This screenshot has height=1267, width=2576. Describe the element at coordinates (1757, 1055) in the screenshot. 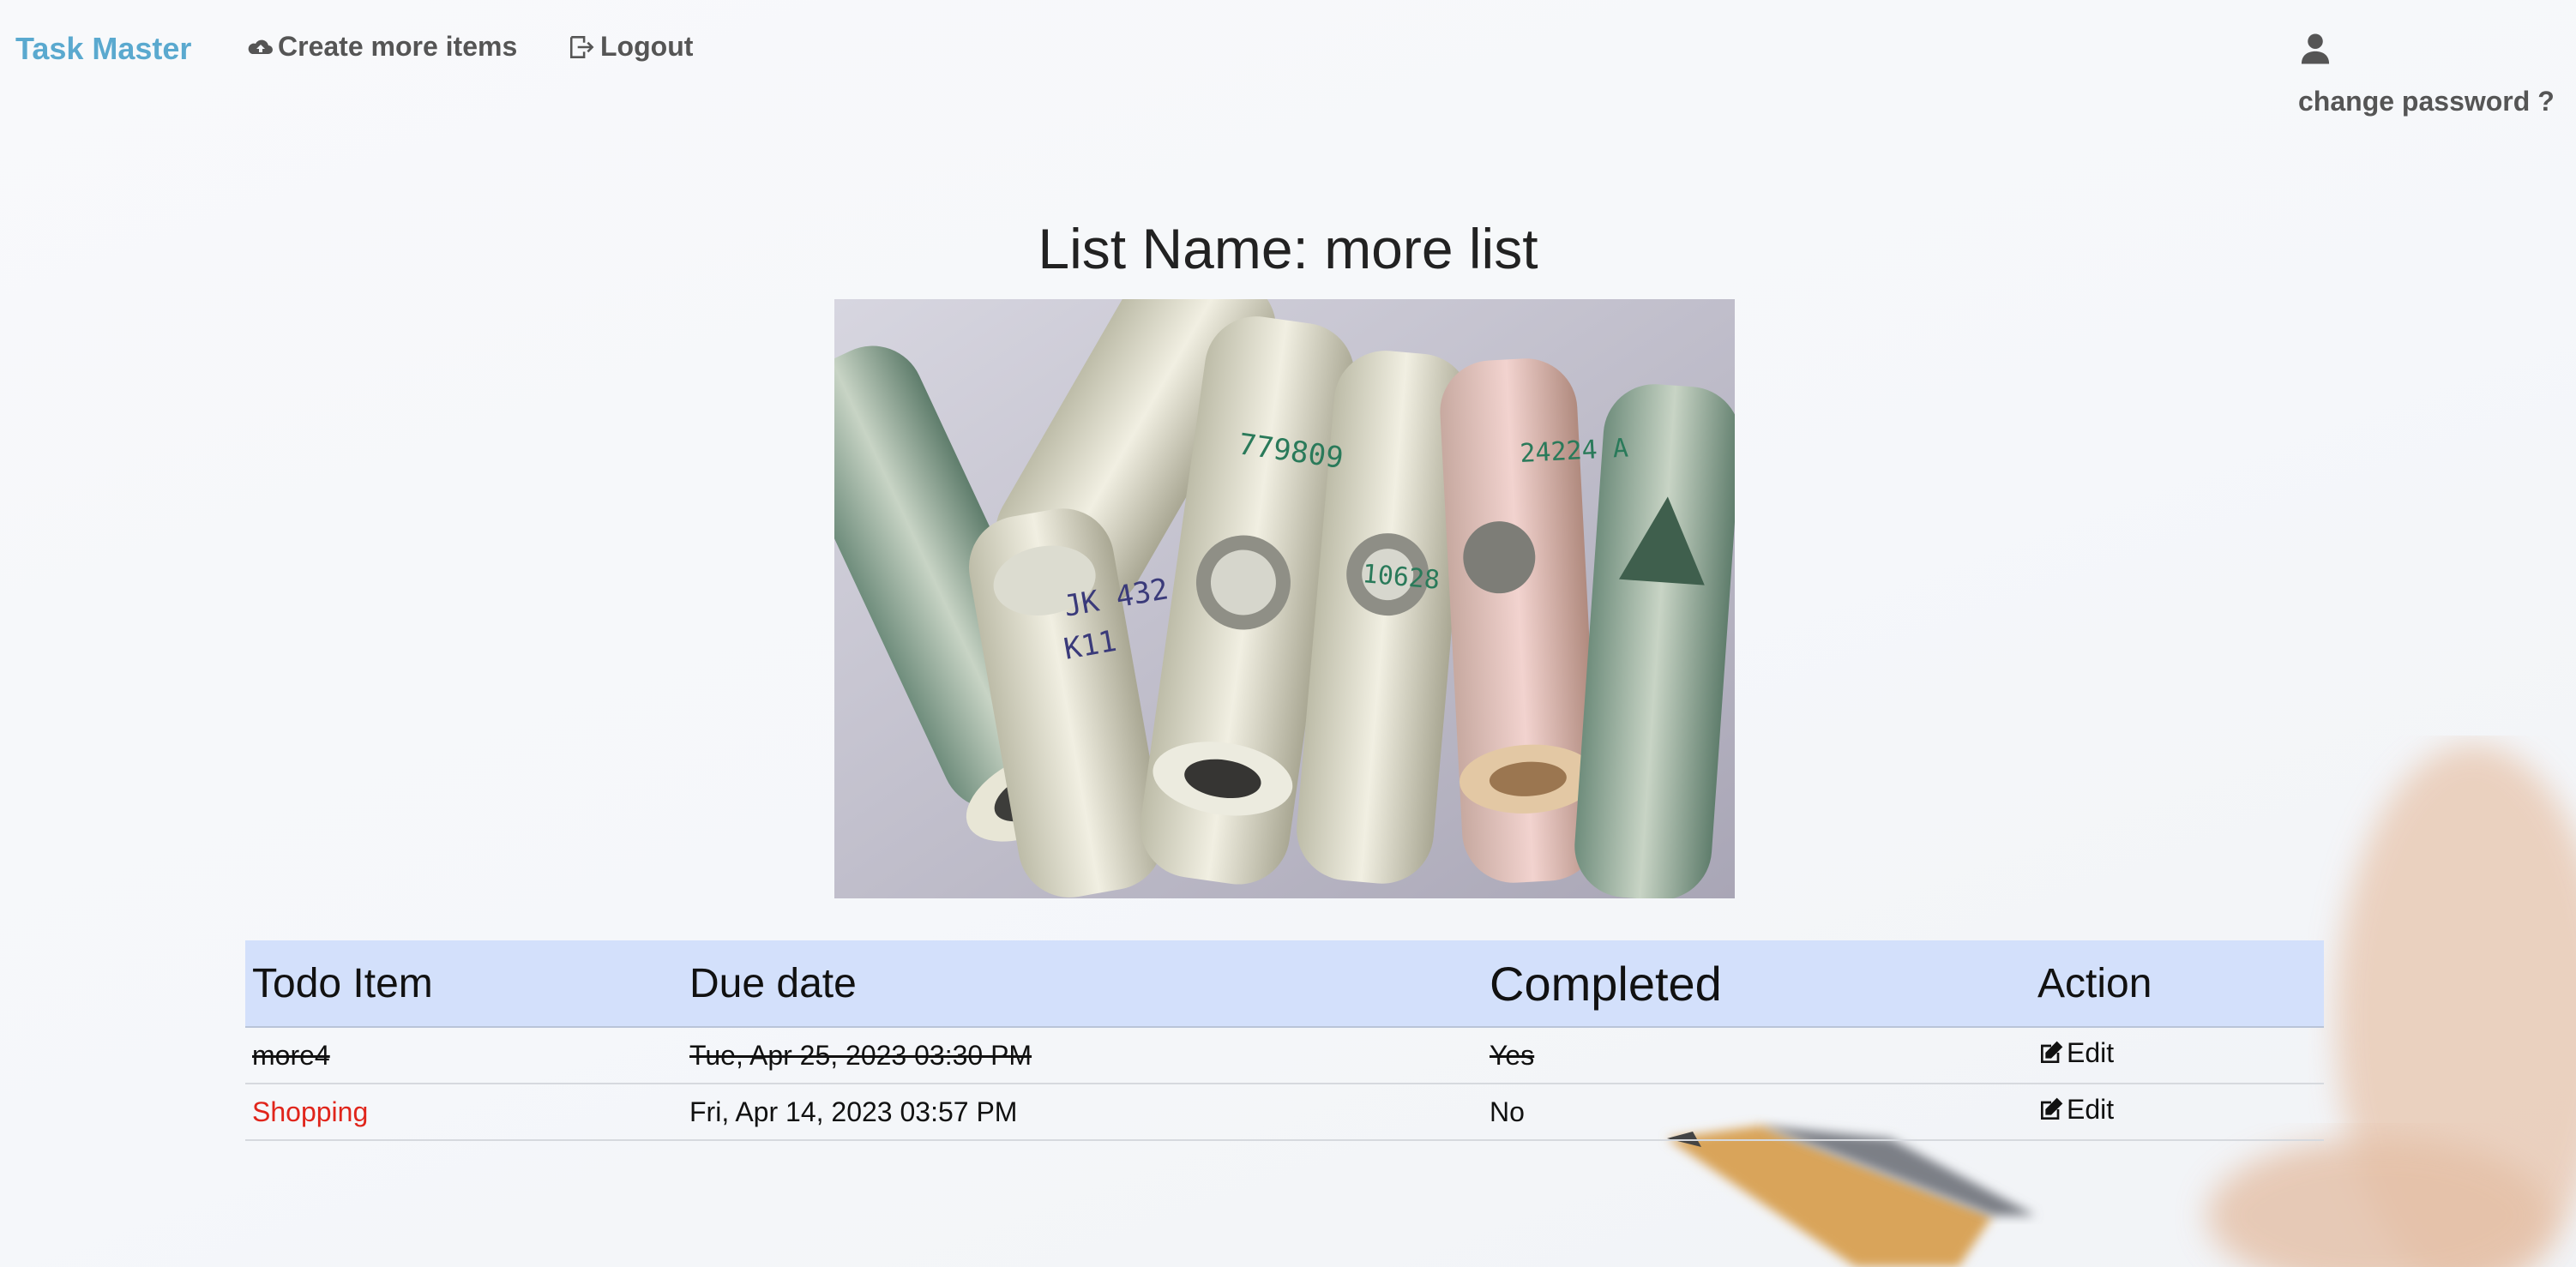

I see `completed-cell: Yes` at that location.